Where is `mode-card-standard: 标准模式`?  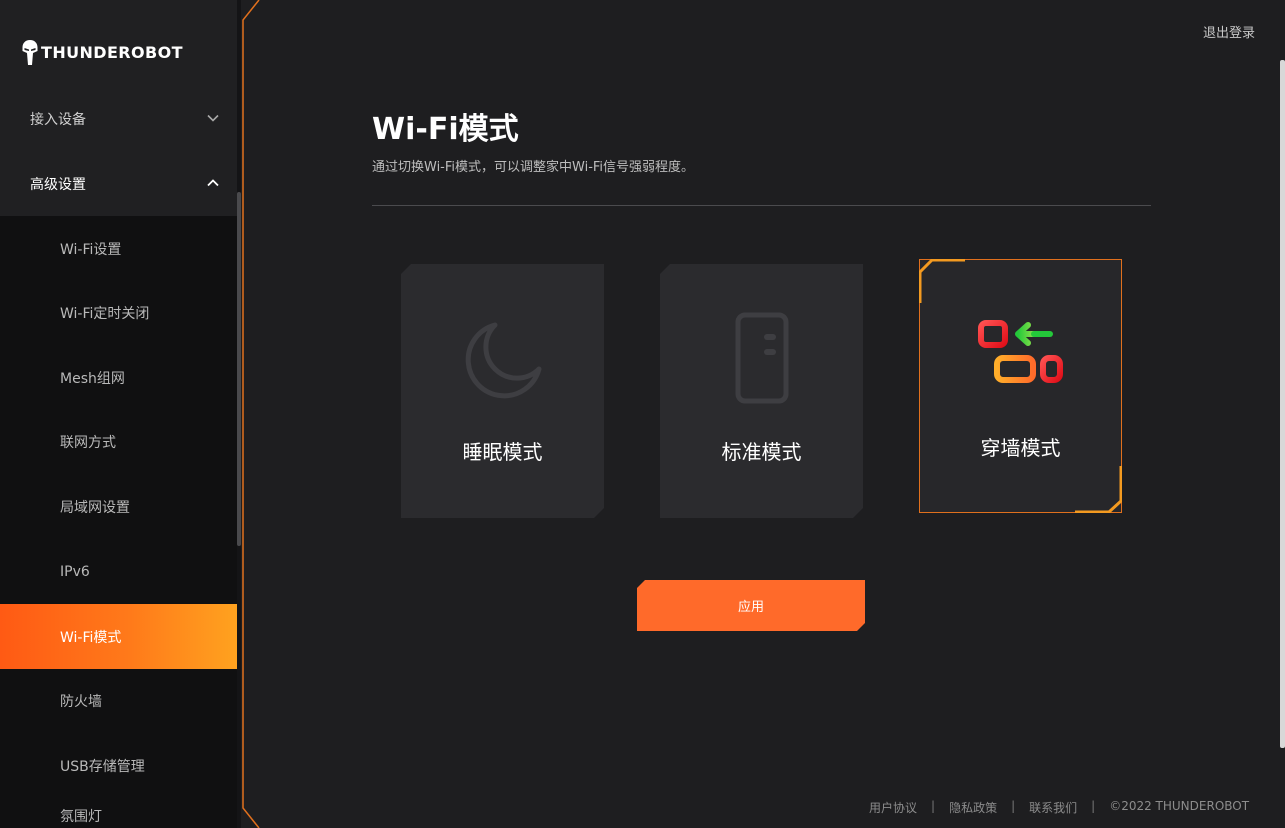 mode-card-standard: 标准模式 is located at coordinates (761, 391).